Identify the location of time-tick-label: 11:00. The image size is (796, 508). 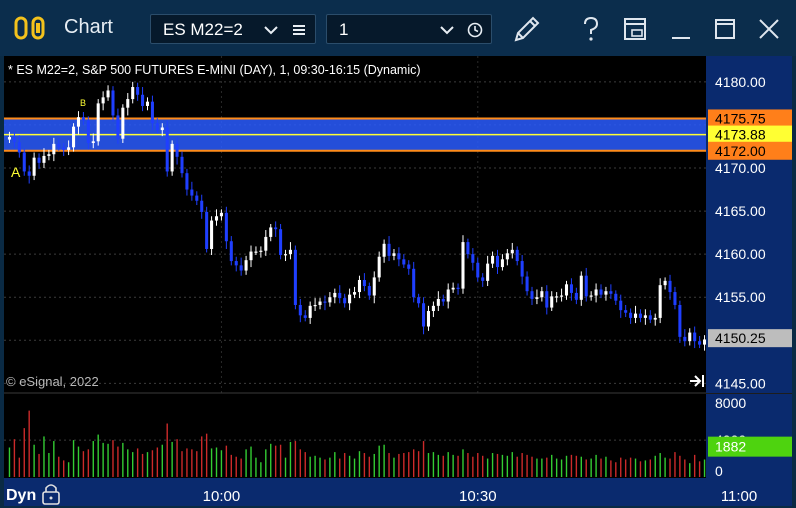
(739, 496).